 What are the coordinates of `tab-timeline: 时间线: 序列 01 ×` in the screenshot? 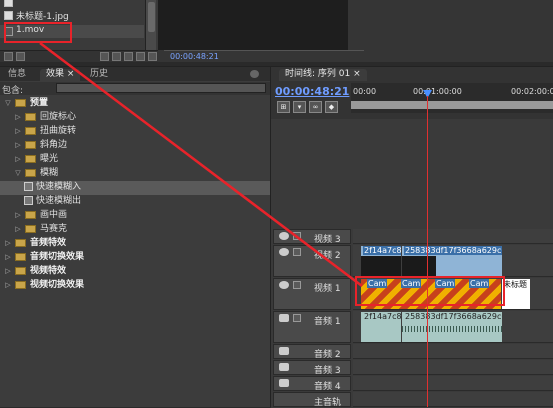 It's located at (323, 75).